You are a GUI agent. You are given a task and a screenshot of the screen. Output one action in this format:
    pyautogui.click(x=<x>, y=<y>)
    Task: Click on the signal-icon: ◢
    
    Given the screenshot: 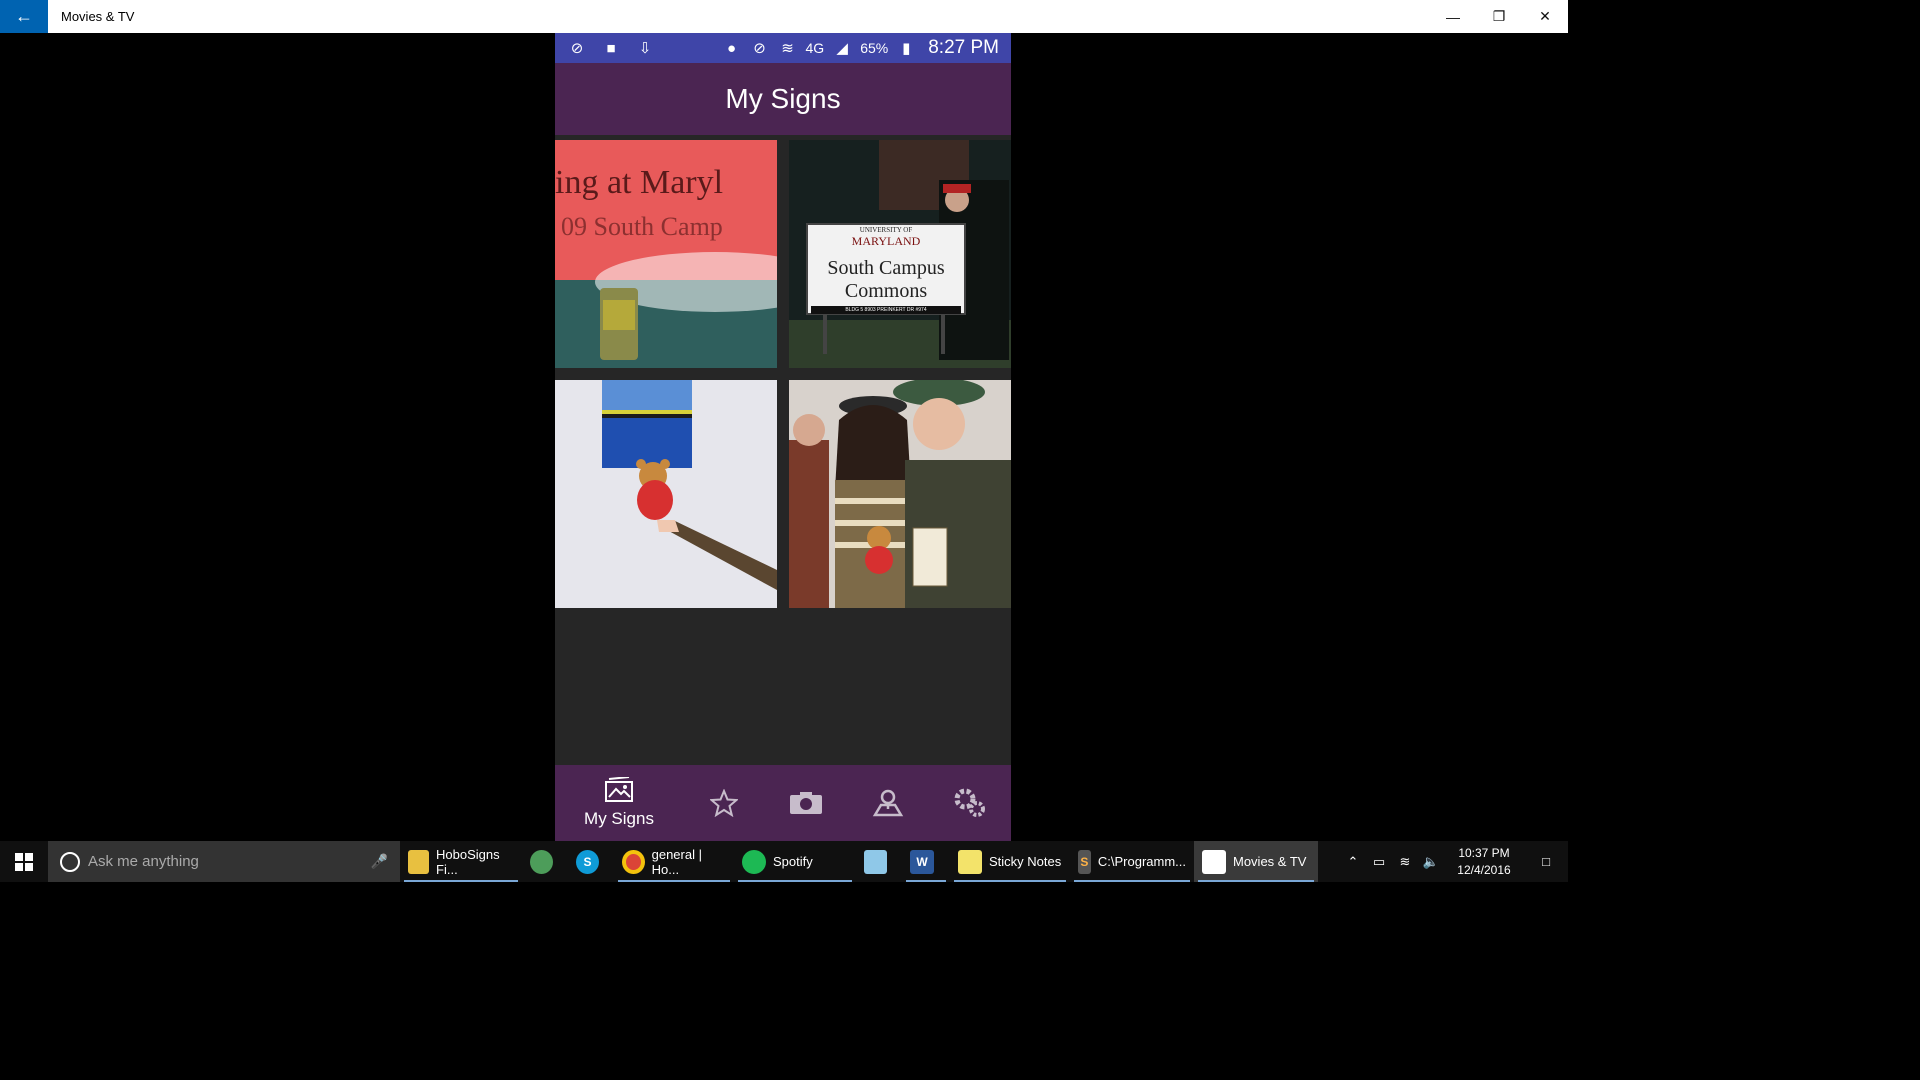 What is the action you would take?
    pyautogui.click(x=842, y=48)
    